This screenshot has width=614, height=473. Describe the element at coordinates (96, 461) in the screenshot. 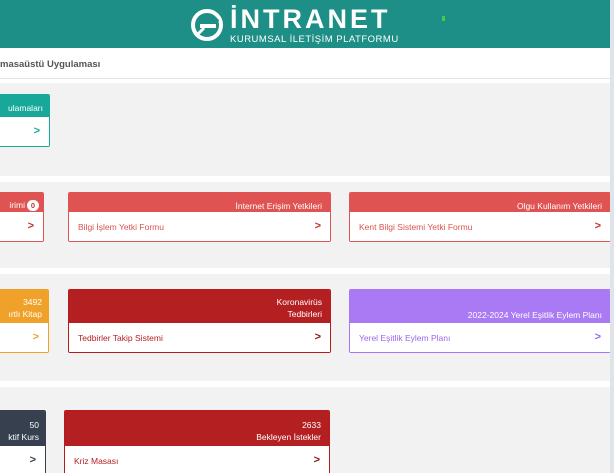

I see `card-link-label: Kriz Masası` at that location.